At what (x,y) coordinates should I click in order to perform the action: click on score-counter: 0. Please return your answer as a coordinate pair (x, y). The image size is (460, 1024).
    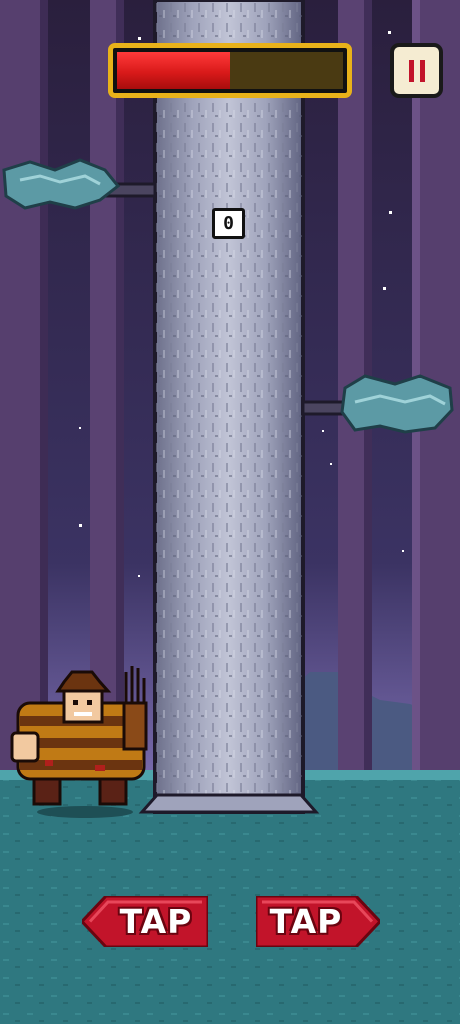
    Looking at the image, I should click on (228, 223).